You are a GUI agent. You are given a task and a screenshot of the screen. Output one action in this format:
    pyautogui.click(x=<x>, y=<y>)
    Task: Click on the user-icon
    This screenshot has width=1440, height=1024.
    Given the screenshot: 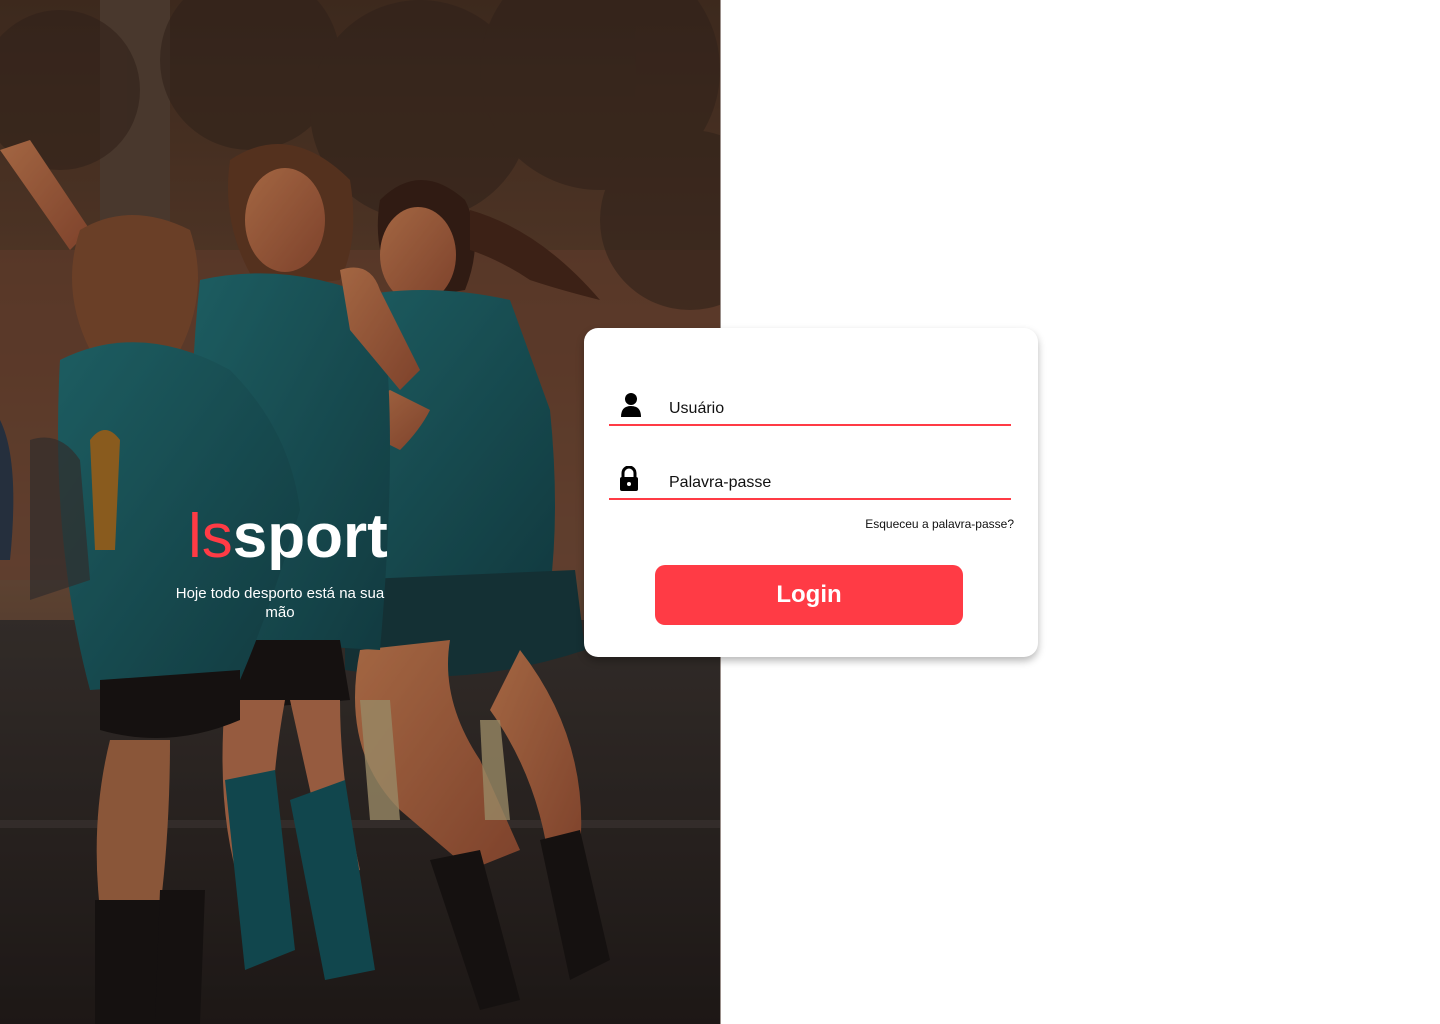 What is the action you would take?
    pyautogui.click(x=631, y=405)
    